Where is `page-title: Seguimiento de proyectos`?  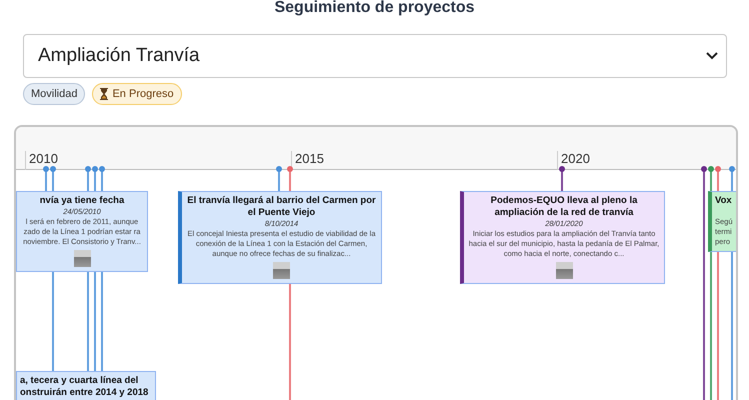 page-title: Seguimiento de proyectos is located at coordinates (374, 9).